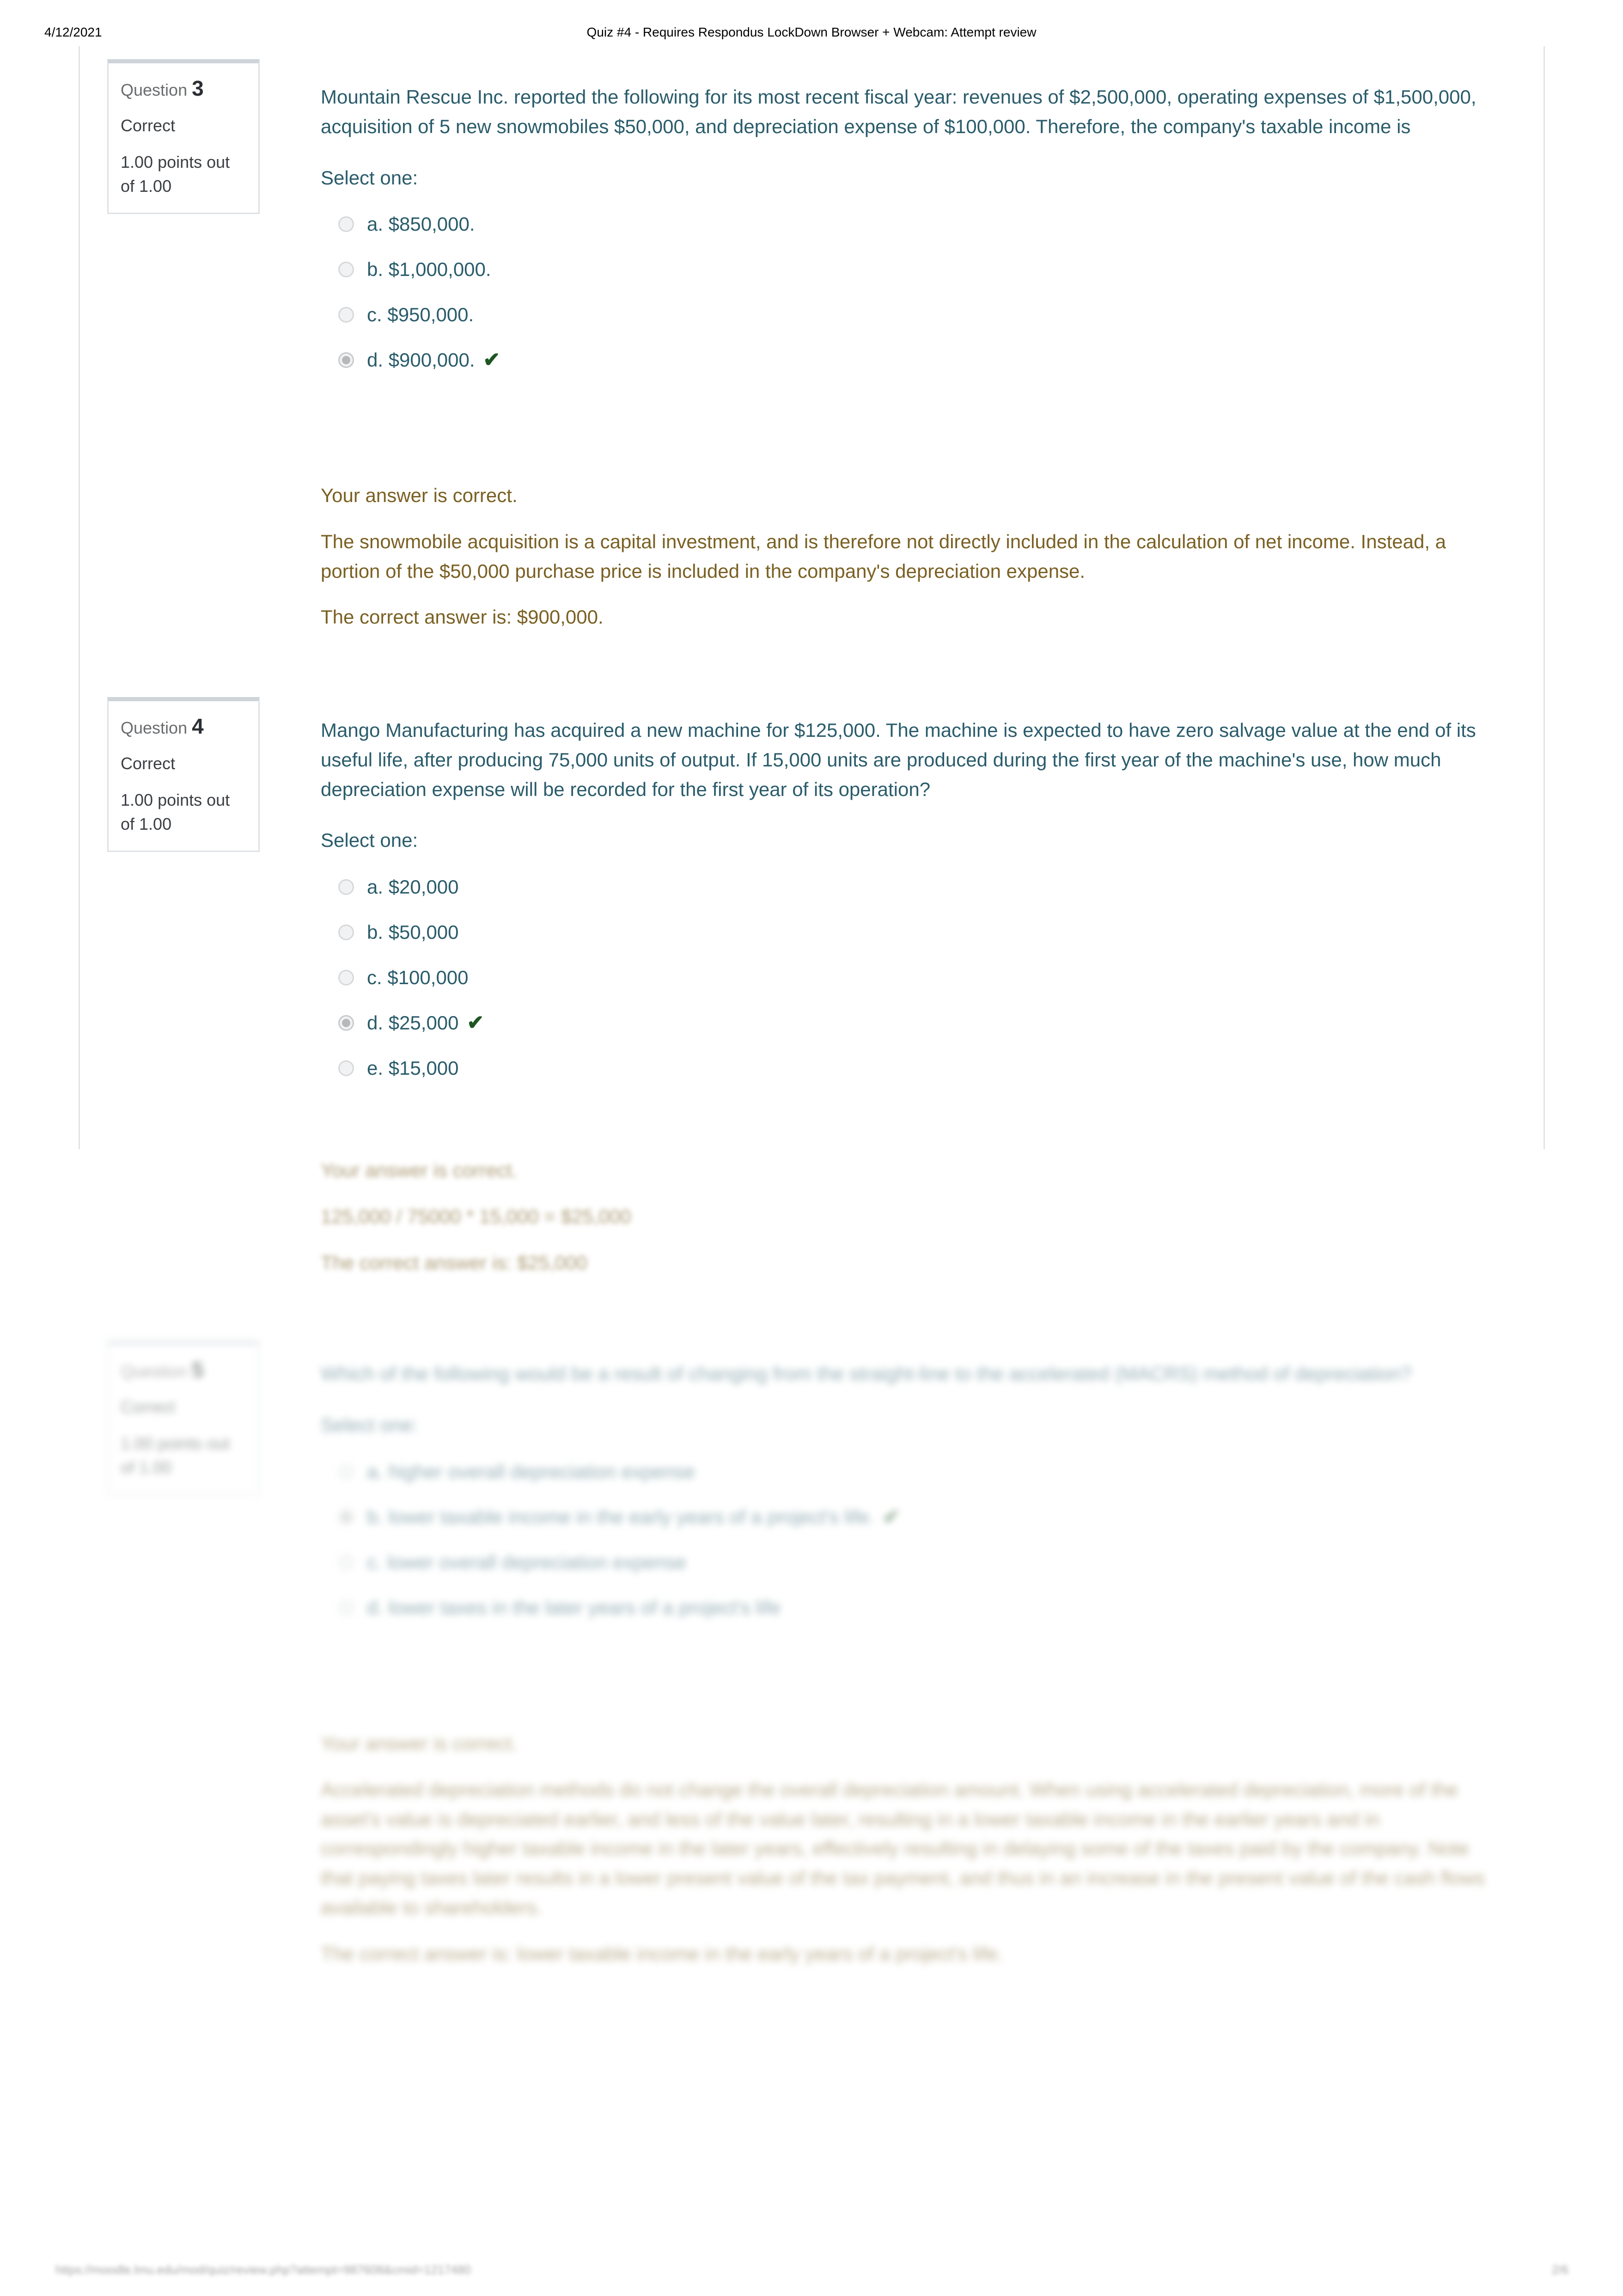 The image size is (1623, 2296). What do you see at coordinates (421, 224) in the screenshot?
I see `answer-label-3a: a. $850,000.` at bounding box center [421, 224].